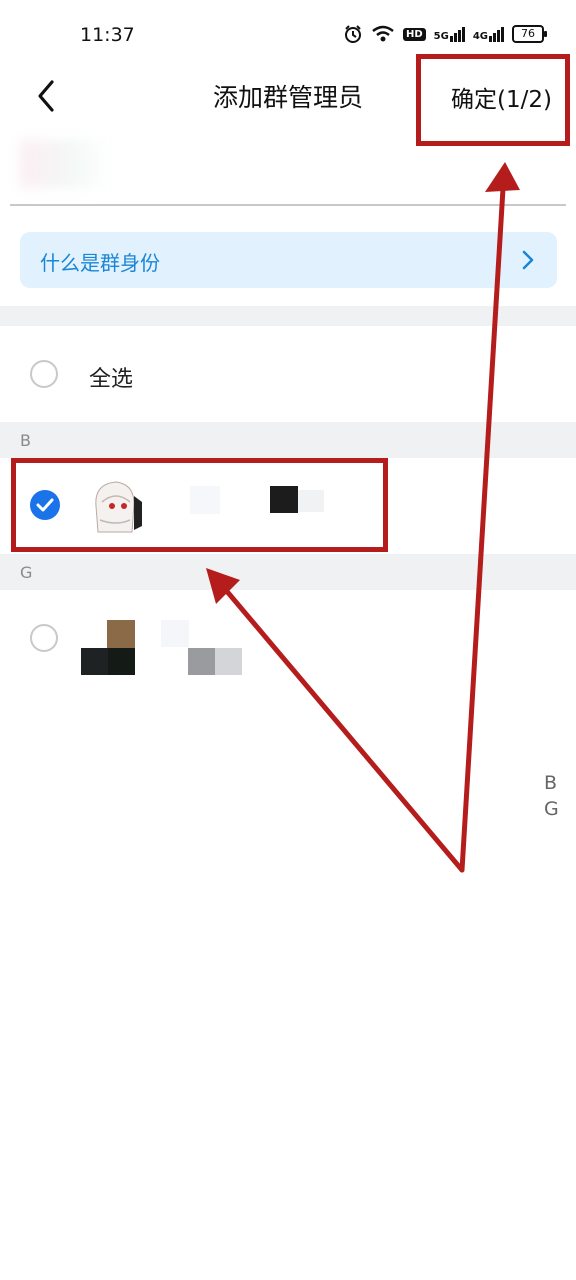 Image resolution: width=576 pixels, height=1280 pixels. Describe the element at coordinates (338, 723) in the screenshot. I see `annotation-arrow-left` at that location.